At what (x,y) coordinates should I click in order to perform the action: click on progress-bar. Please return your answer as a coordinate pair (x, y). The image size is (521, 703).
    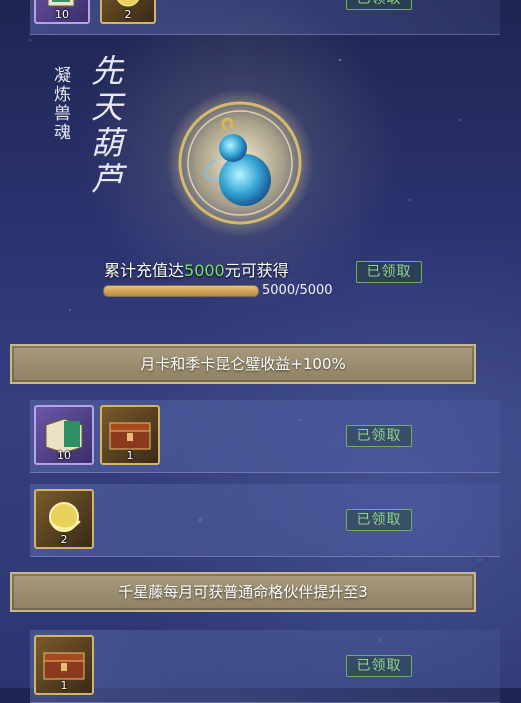
    Looking at the image, I should click on (181, 291).